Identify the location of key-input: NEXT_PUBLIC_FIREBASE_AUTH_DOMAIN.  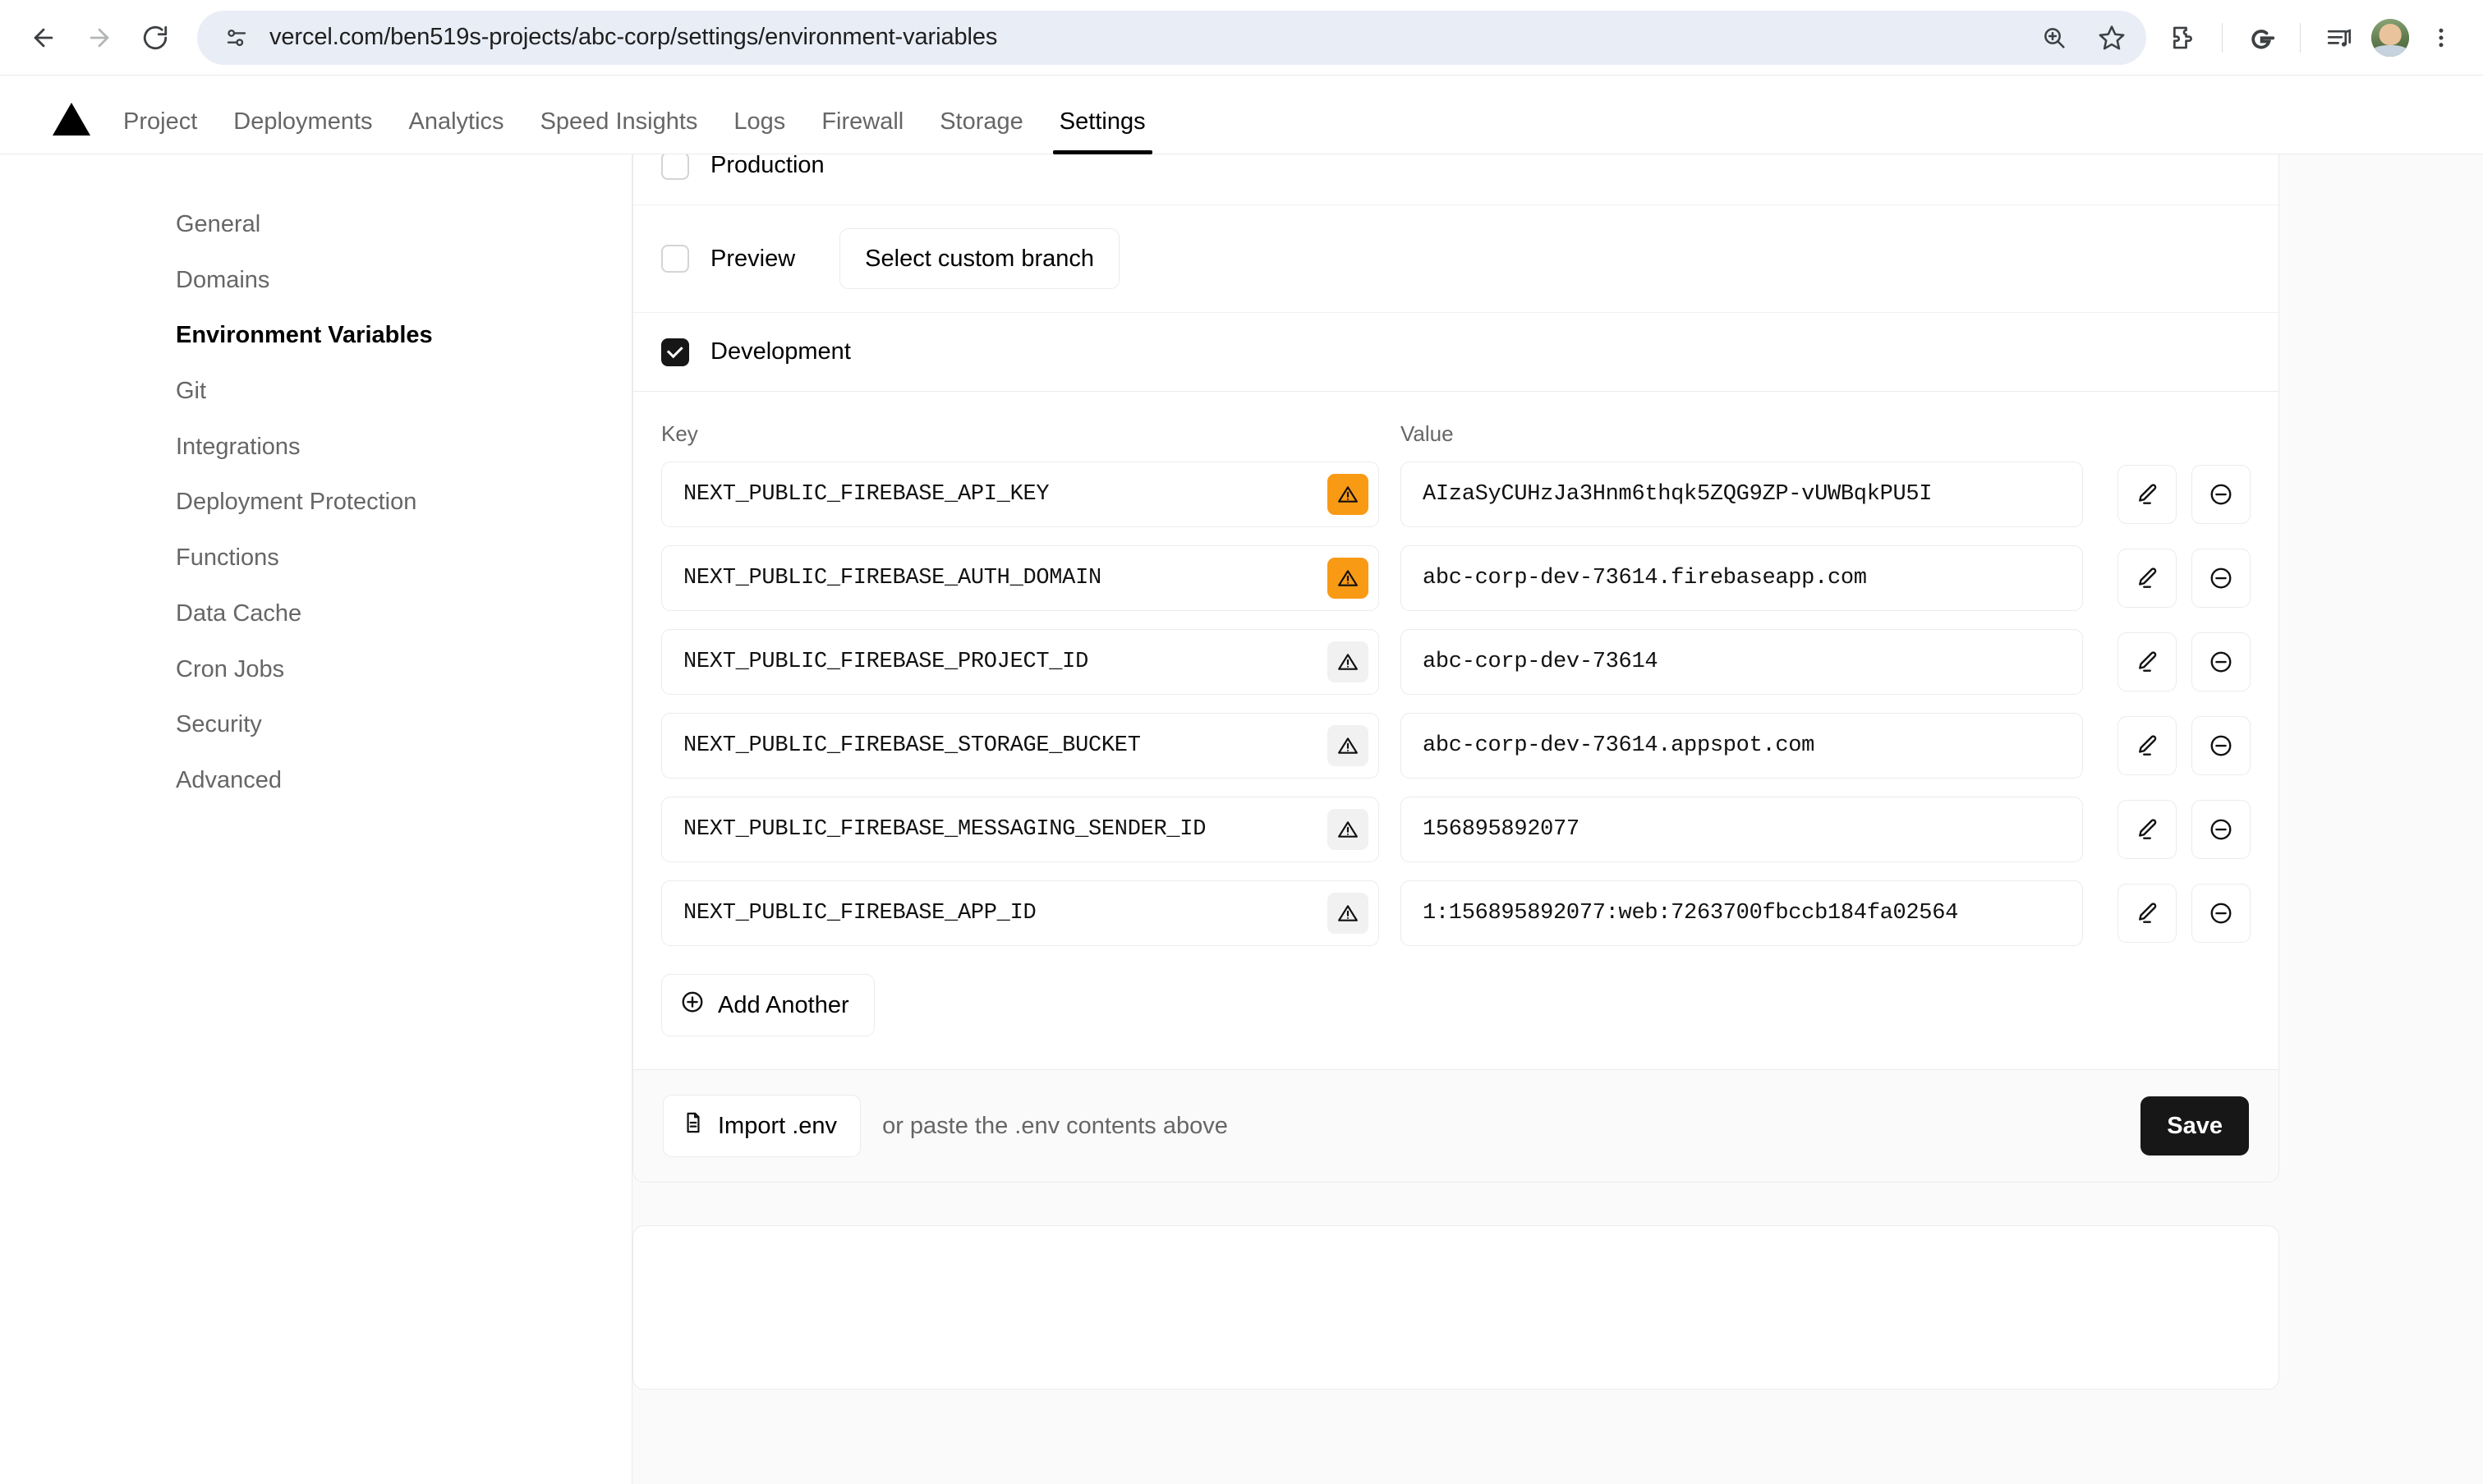
(1020, 578).